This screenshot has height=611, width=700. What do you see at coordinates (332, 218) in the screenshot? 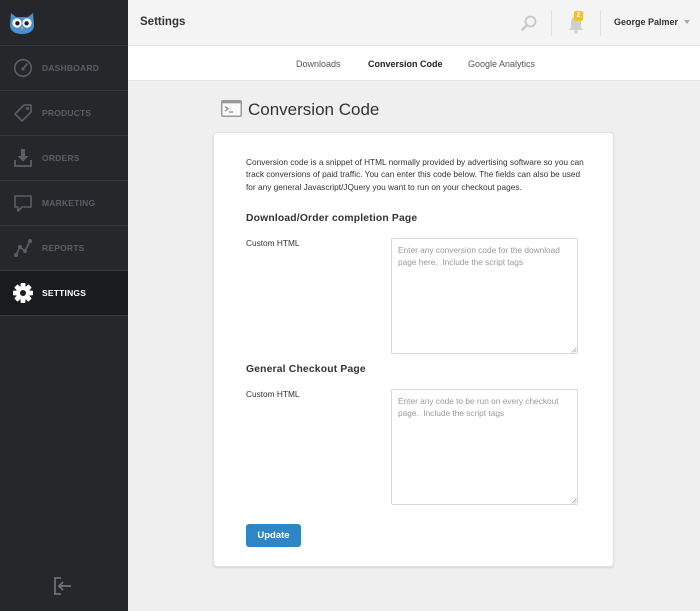
I see `download-section-heading: Download/Order completion Page` at bounding box center [332, 218].